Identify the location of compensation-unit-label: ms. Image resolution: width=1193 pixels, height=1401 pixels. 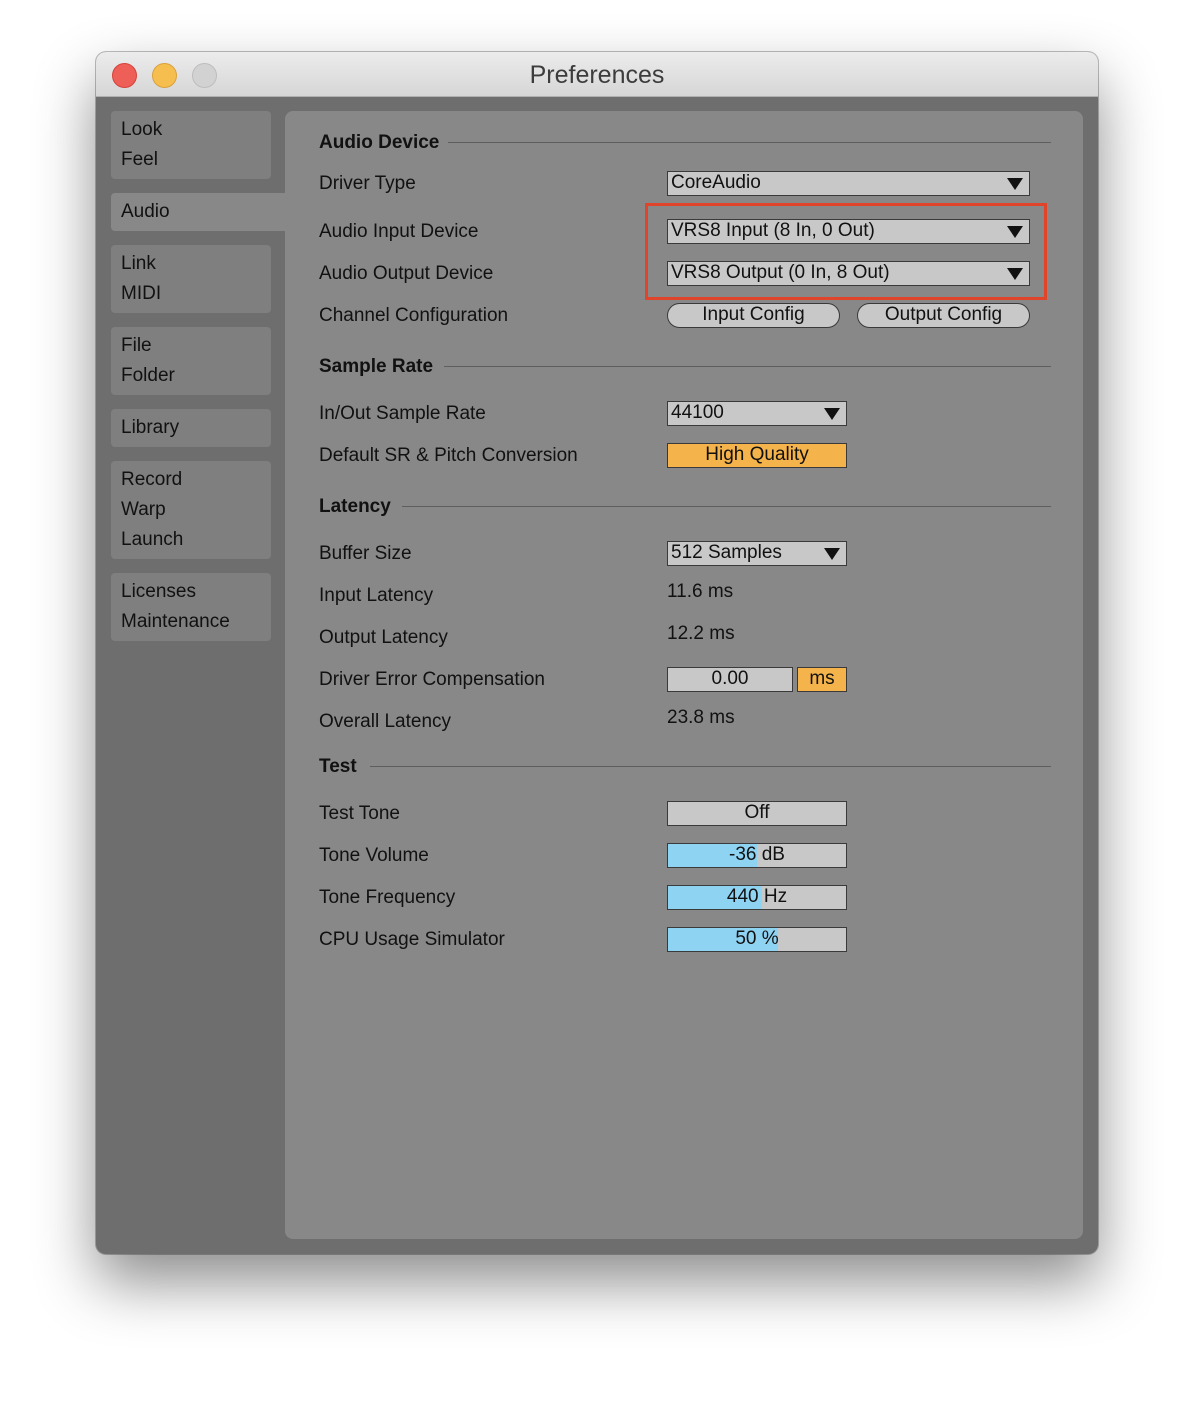
(822, 678).